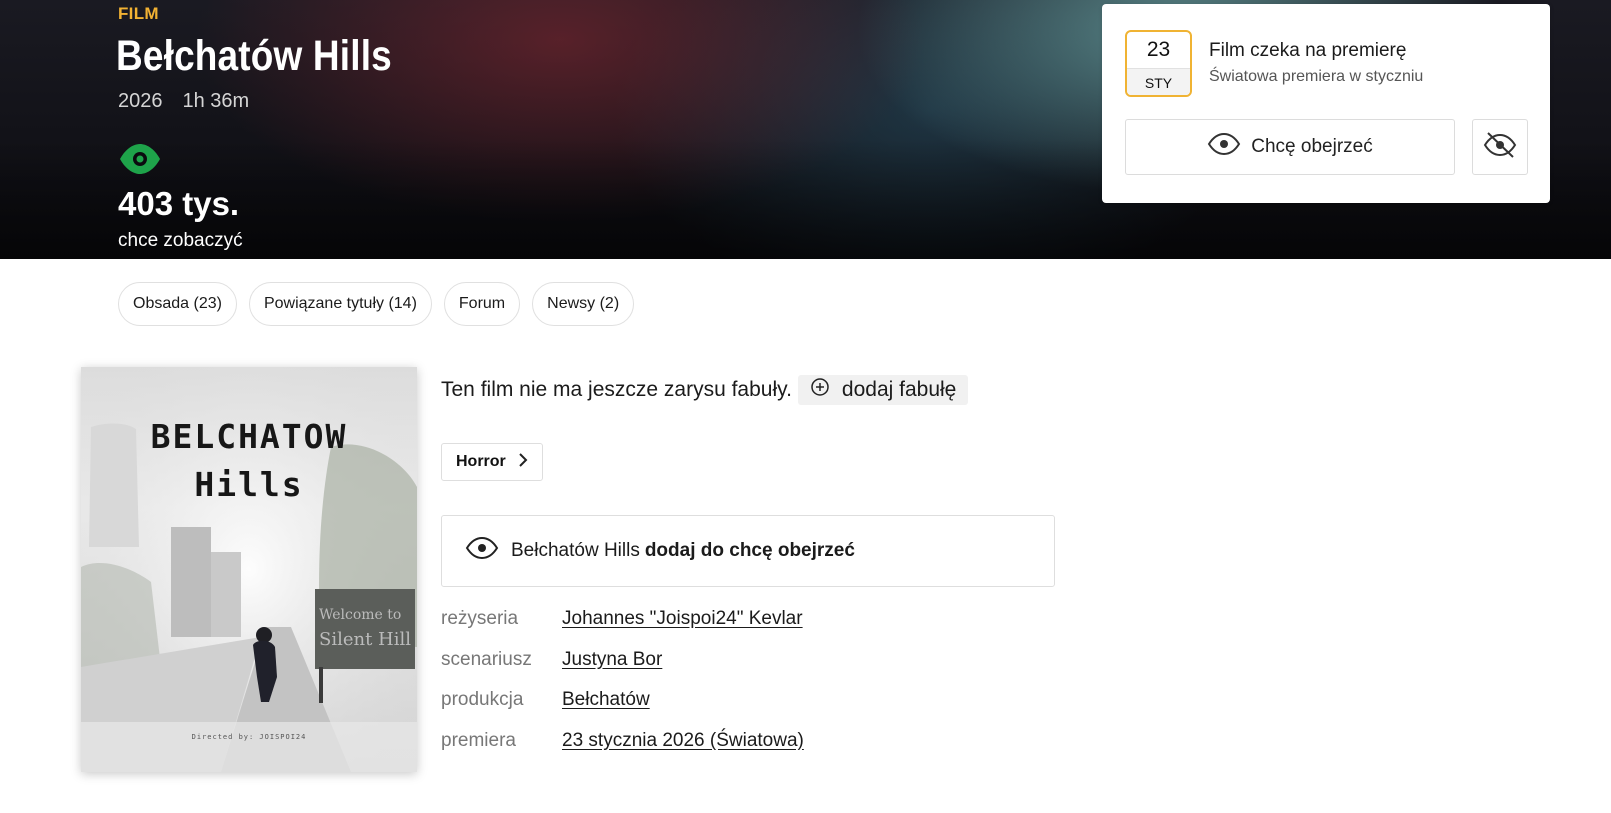 This screenshot has width=1611, height=813. What do you see at coordinates (249, 484) in the screenshot?
I see `poster-title-line2: Hills` at bounding box center [249, 484].